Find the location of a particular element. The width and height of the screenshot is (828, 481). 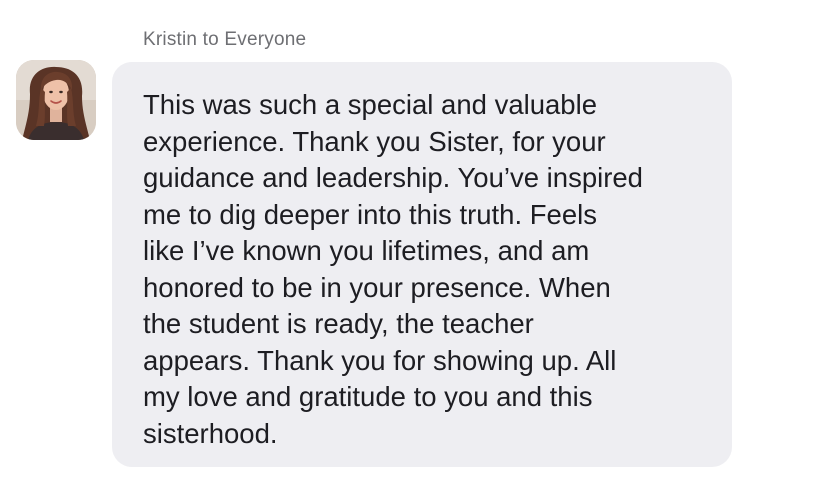

user-avatar is located at coordinates (56, 100).